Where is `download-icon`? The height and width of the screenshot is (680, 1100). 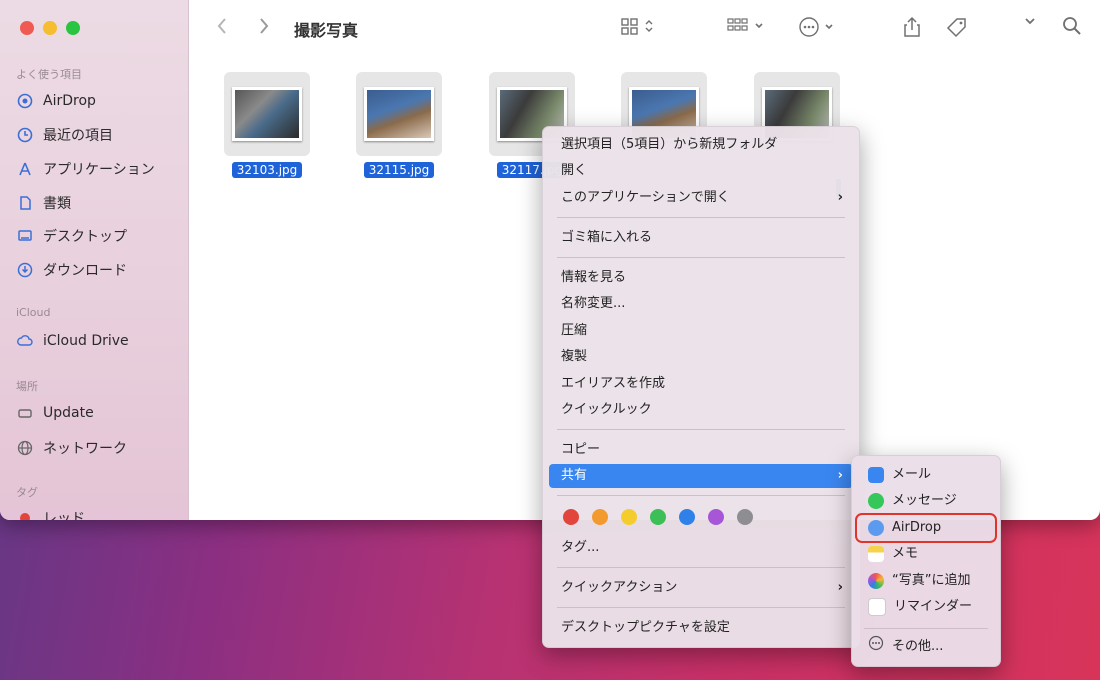
download-icon is located at coordinates (25, 270).